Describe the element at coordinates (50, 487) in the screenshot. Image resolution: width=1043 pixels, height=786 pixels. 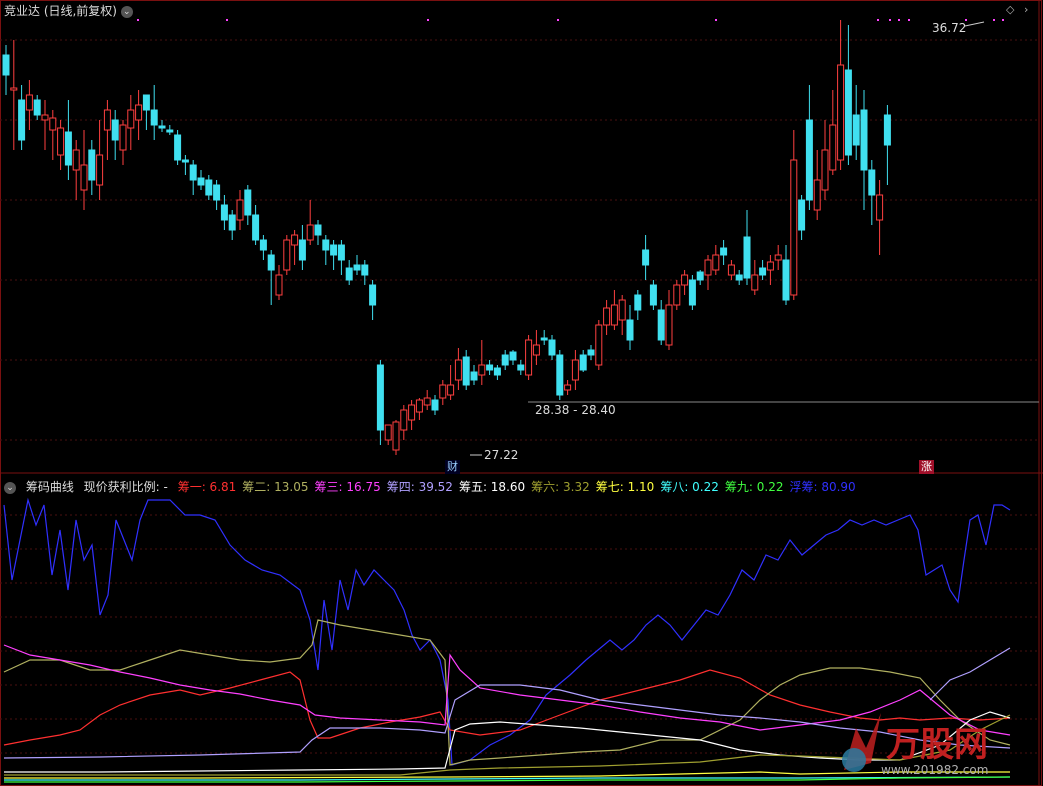
I see `indicator-name: 筹码曲线` at that location.